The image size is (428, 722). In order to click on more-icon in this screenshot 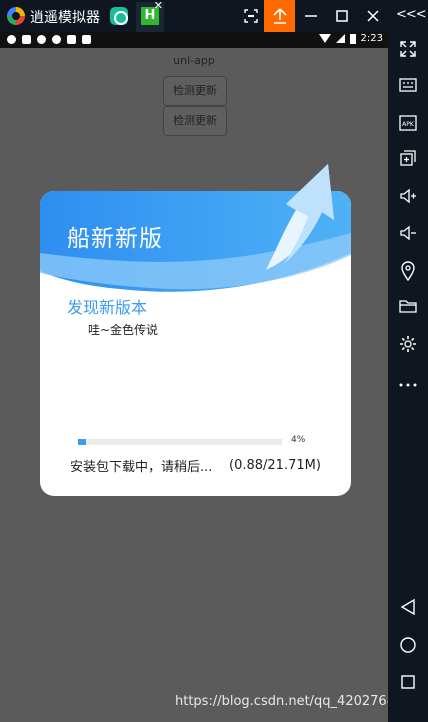, I will do `click(408, 383)`.